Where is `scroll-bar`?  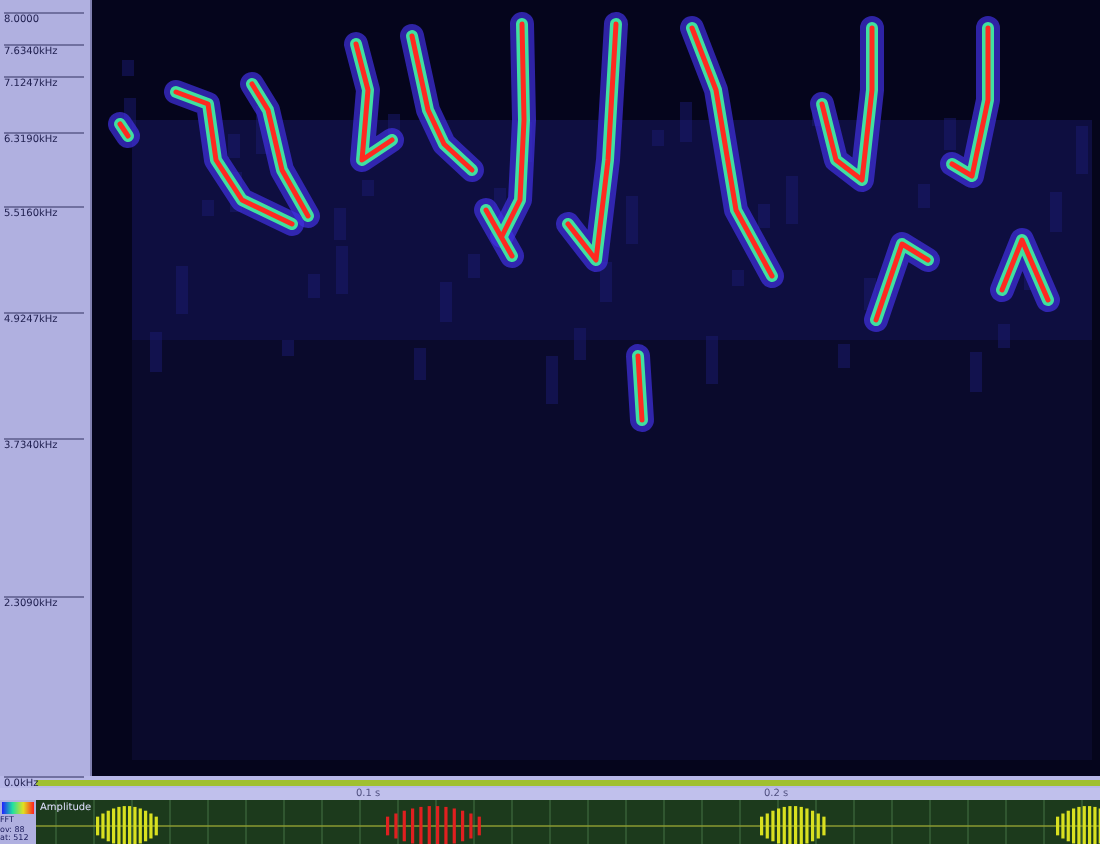
scroll-bar is located at coordinates (550, 782).